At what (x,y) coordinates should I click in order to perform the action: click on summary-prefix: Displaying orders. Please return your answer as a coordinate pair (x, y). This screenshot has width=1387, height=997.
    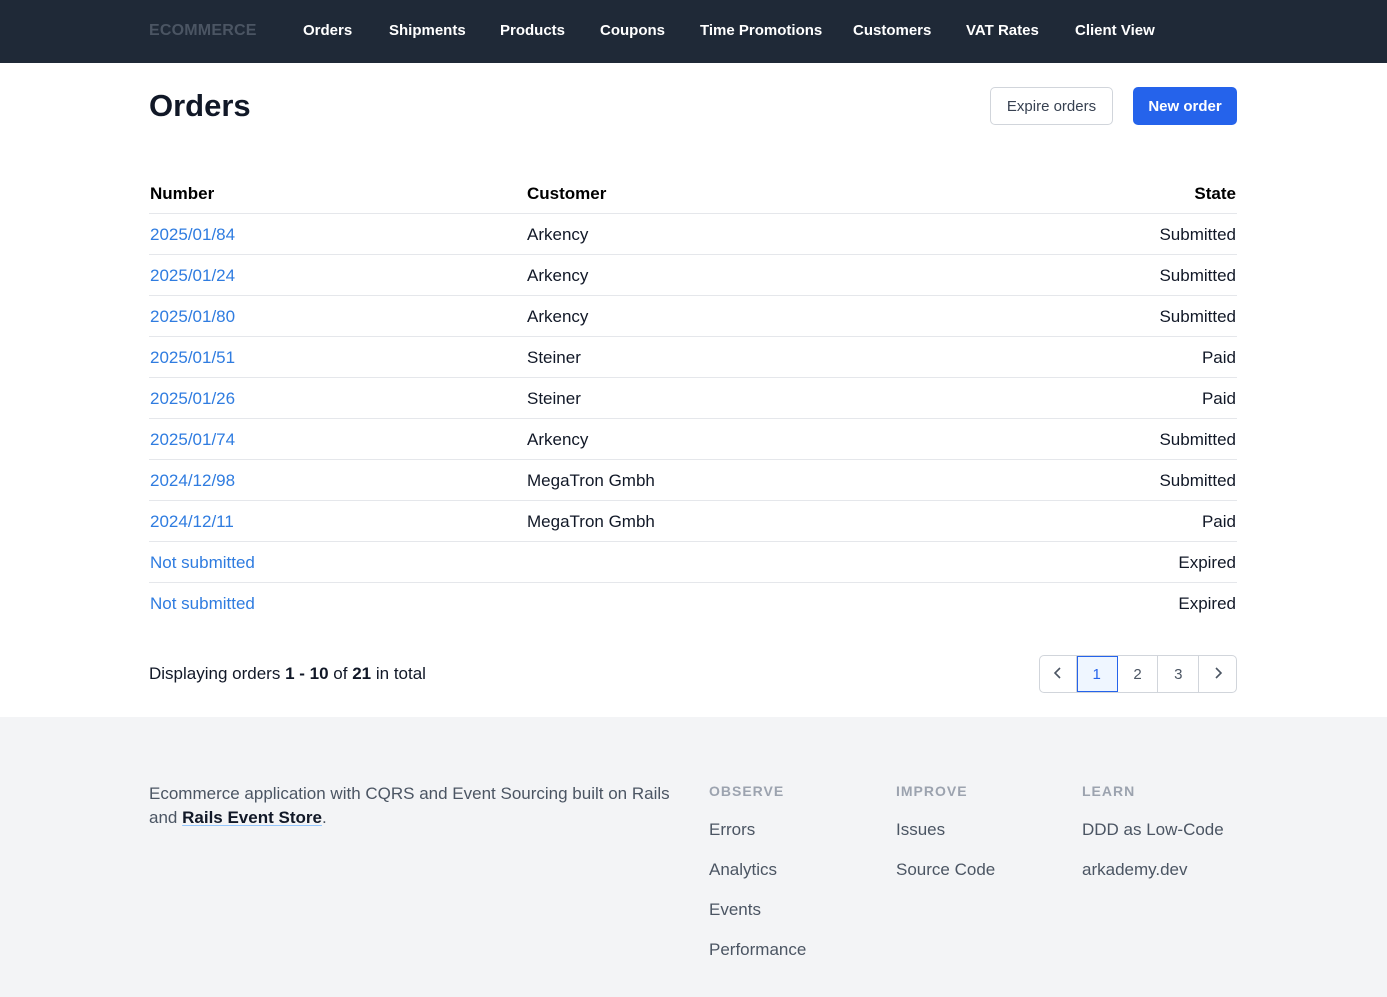
    Looking at the image, I should click on (215, 673).